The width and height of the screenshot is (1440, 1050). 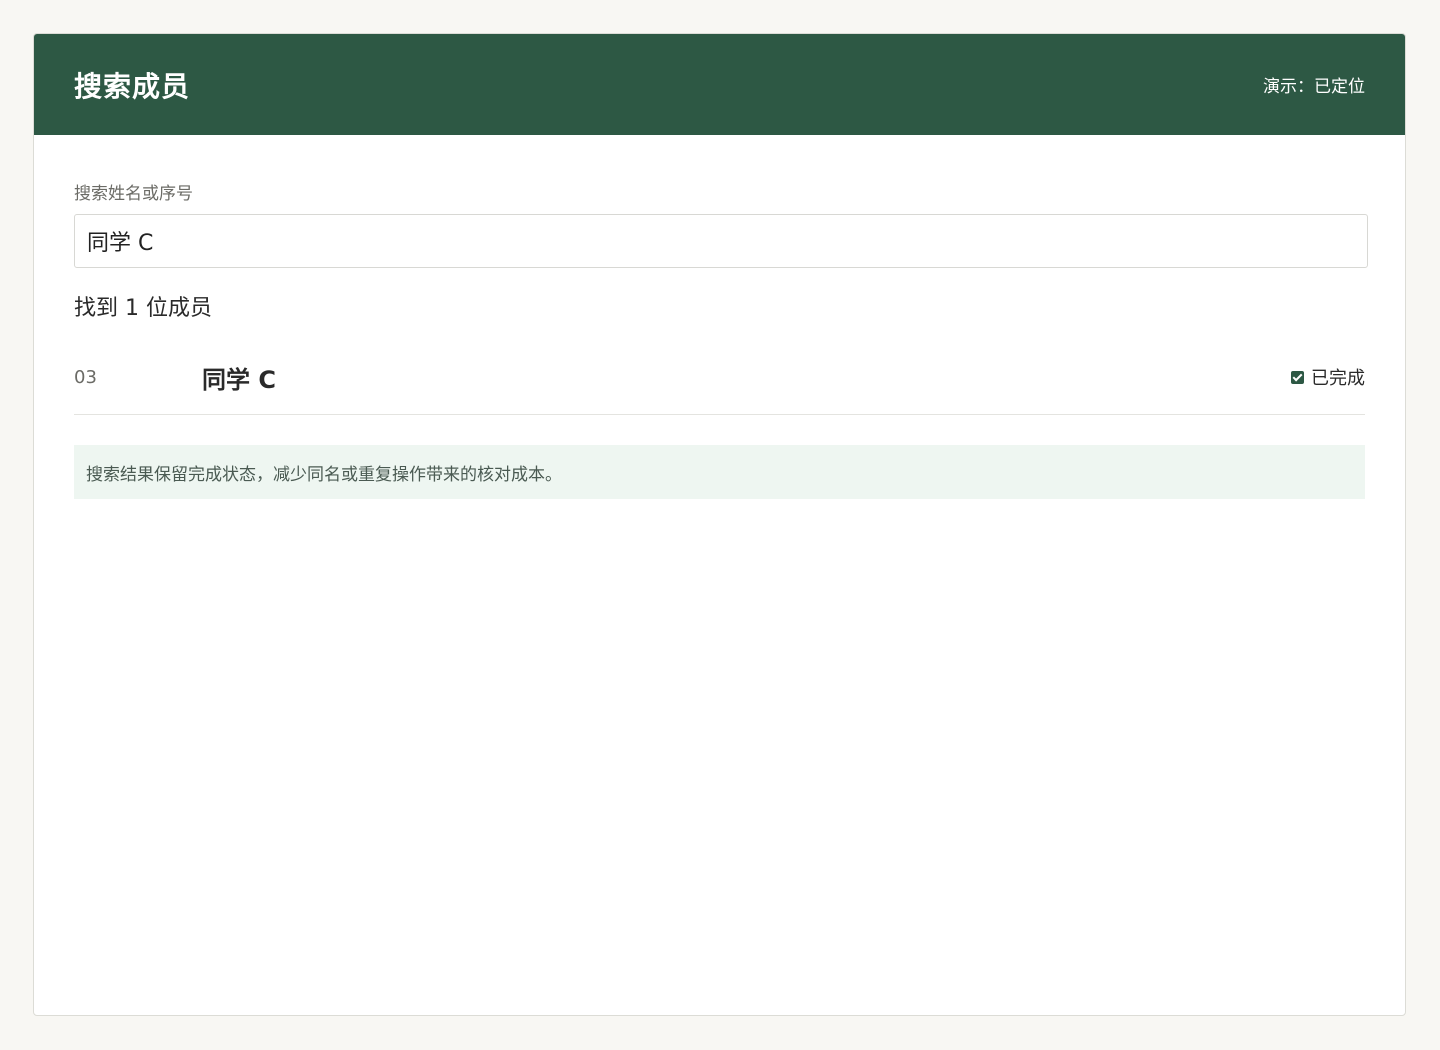 What do you see at coordinates (133, 194) in the screenshot?
I see `search-label: 搜索姓名或序号` at bounding box center [133, 194].